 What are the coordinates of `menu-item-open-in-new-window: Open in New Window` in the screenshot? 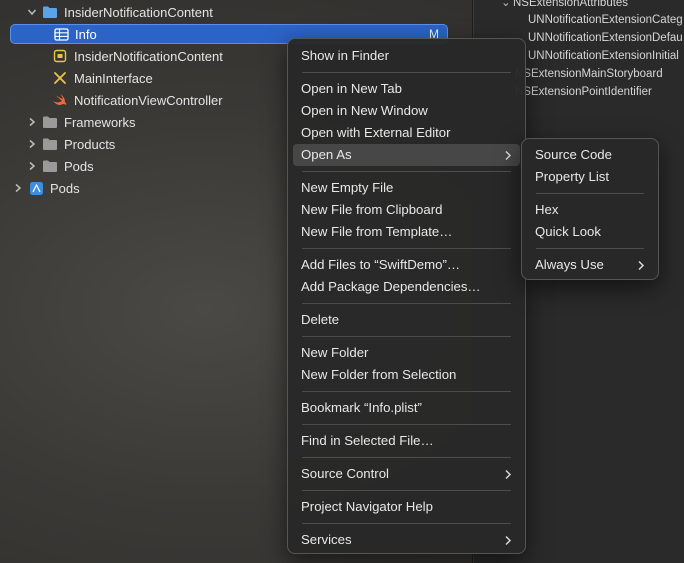 It's located at (406, 111).